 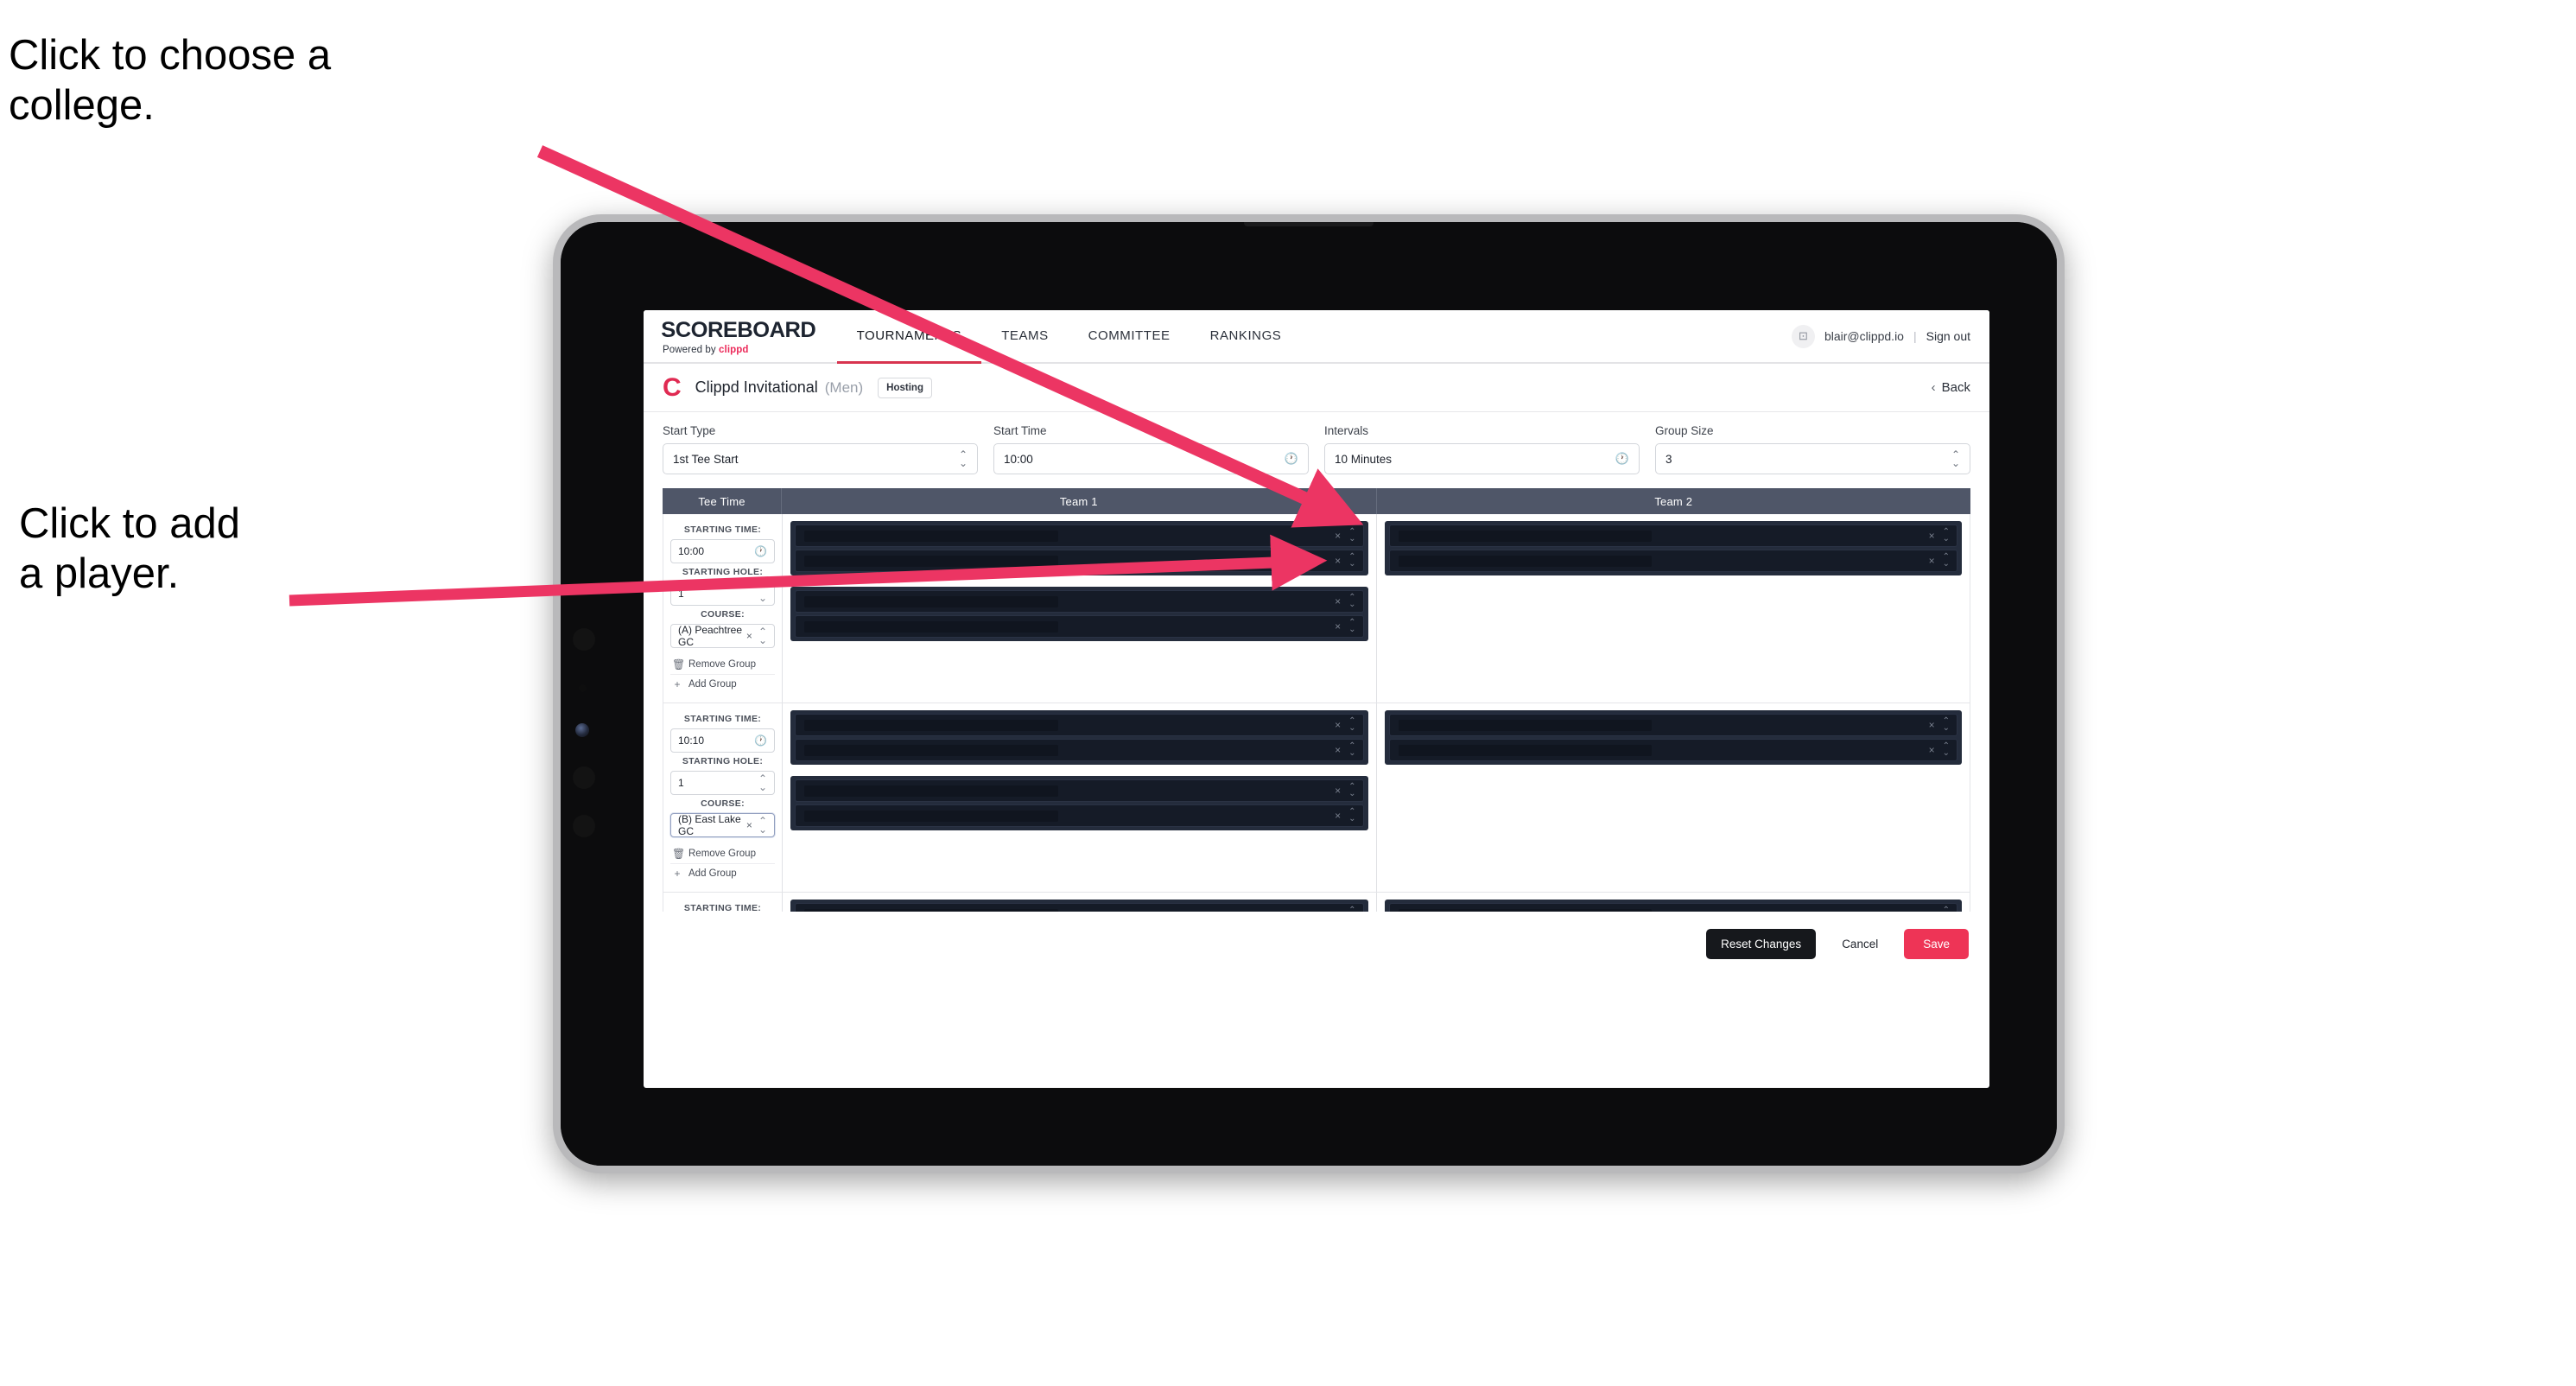 I want to click on tournament-gender: (Men), so click(x=844, y=387).